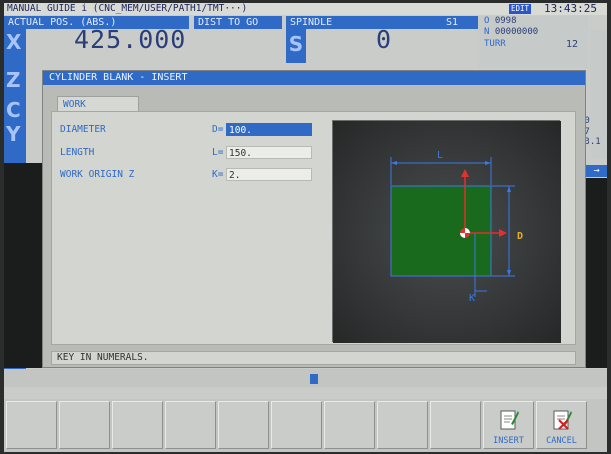 The image size is (611, 454). I want to click on axis-x-label: X, so click(14, 42).